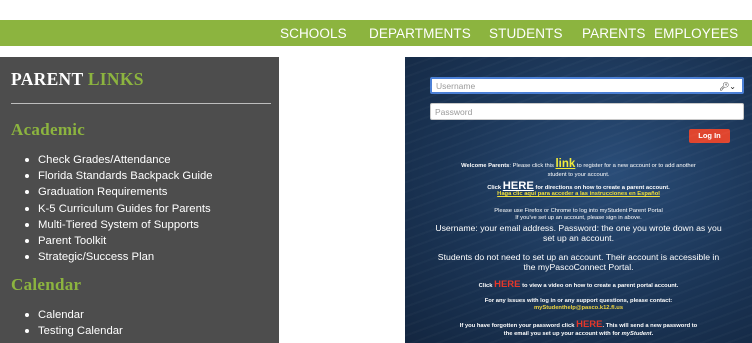 The height and width of the screenshot is (343, 752). Describe the element at coordinates (47, 79) in the screenshot. I see `sidebar-title-main: PARENT` at that location.